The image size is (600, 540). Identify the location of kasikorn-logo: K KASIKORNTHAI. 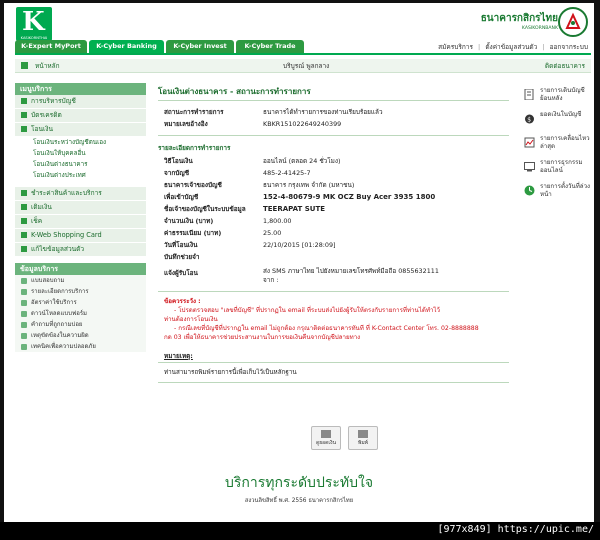
(34, 24).